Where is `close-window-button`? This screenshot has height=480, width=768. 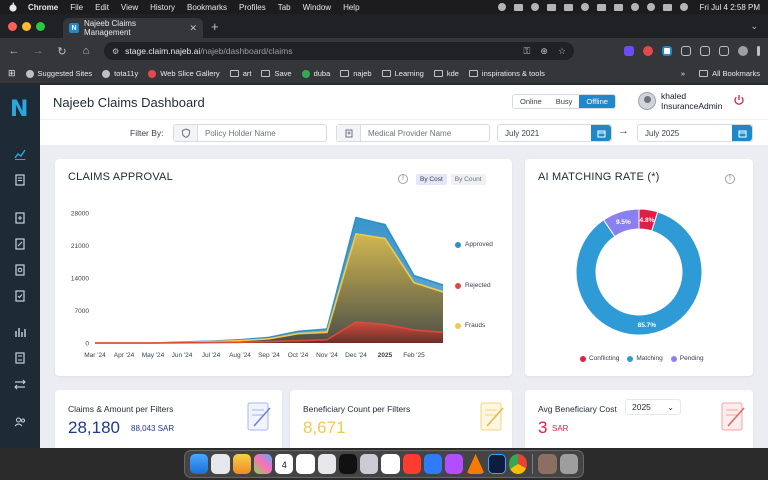 close-window-button is located at coordinates (12, 26).